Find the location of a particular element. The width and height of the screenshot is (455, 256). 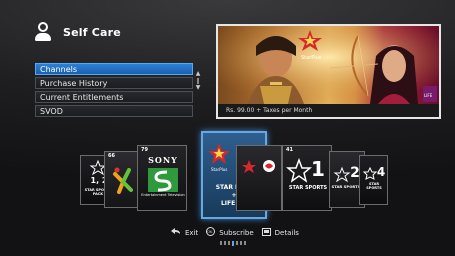

subscribe-button: OK Subscribe is located at coordinates (230, 232).